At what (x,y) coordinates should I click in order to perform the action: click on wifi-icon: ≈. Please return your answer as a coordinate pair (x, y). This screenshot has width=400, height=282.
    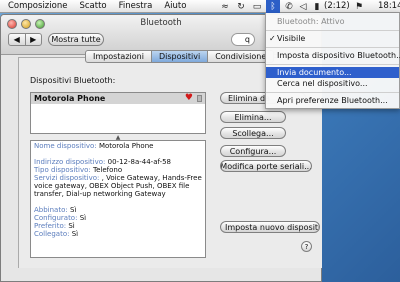
    Looking at the image, I should click on (225, 6).